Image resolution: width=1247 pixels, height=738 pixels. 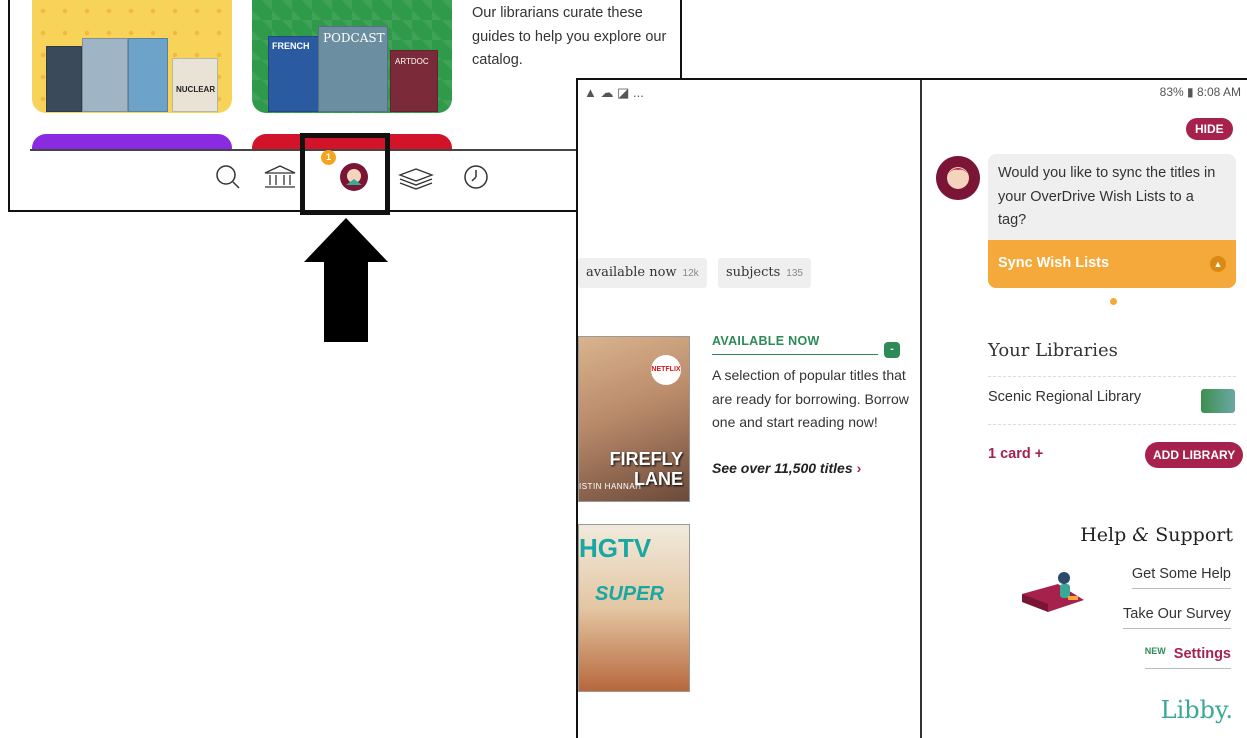 I want to click on take-survey-link: Take Our Survey, so click(x=1177, y=617).